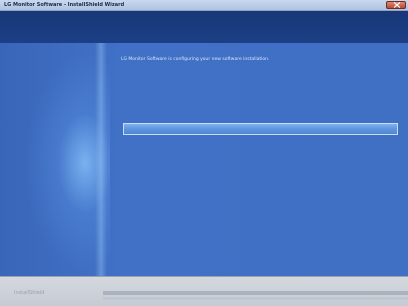  I want to click on footer-divider-secondary, so click(255, 298).